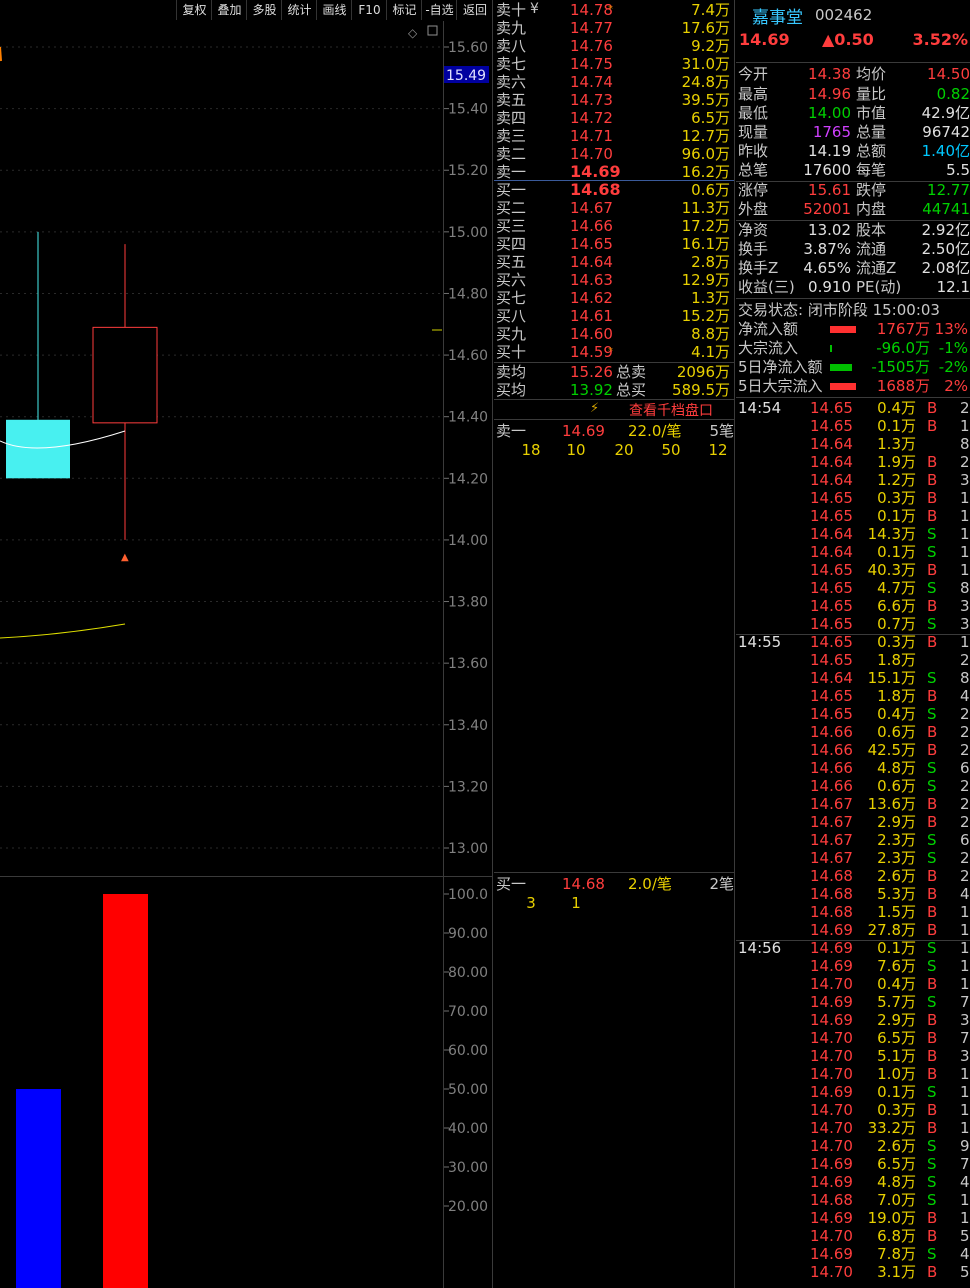  What do you see at coordinates (854, 570) in the screenshot?
I see `tick-row: 14.65 40.3万 B 18` at bounding box center [854, 570].